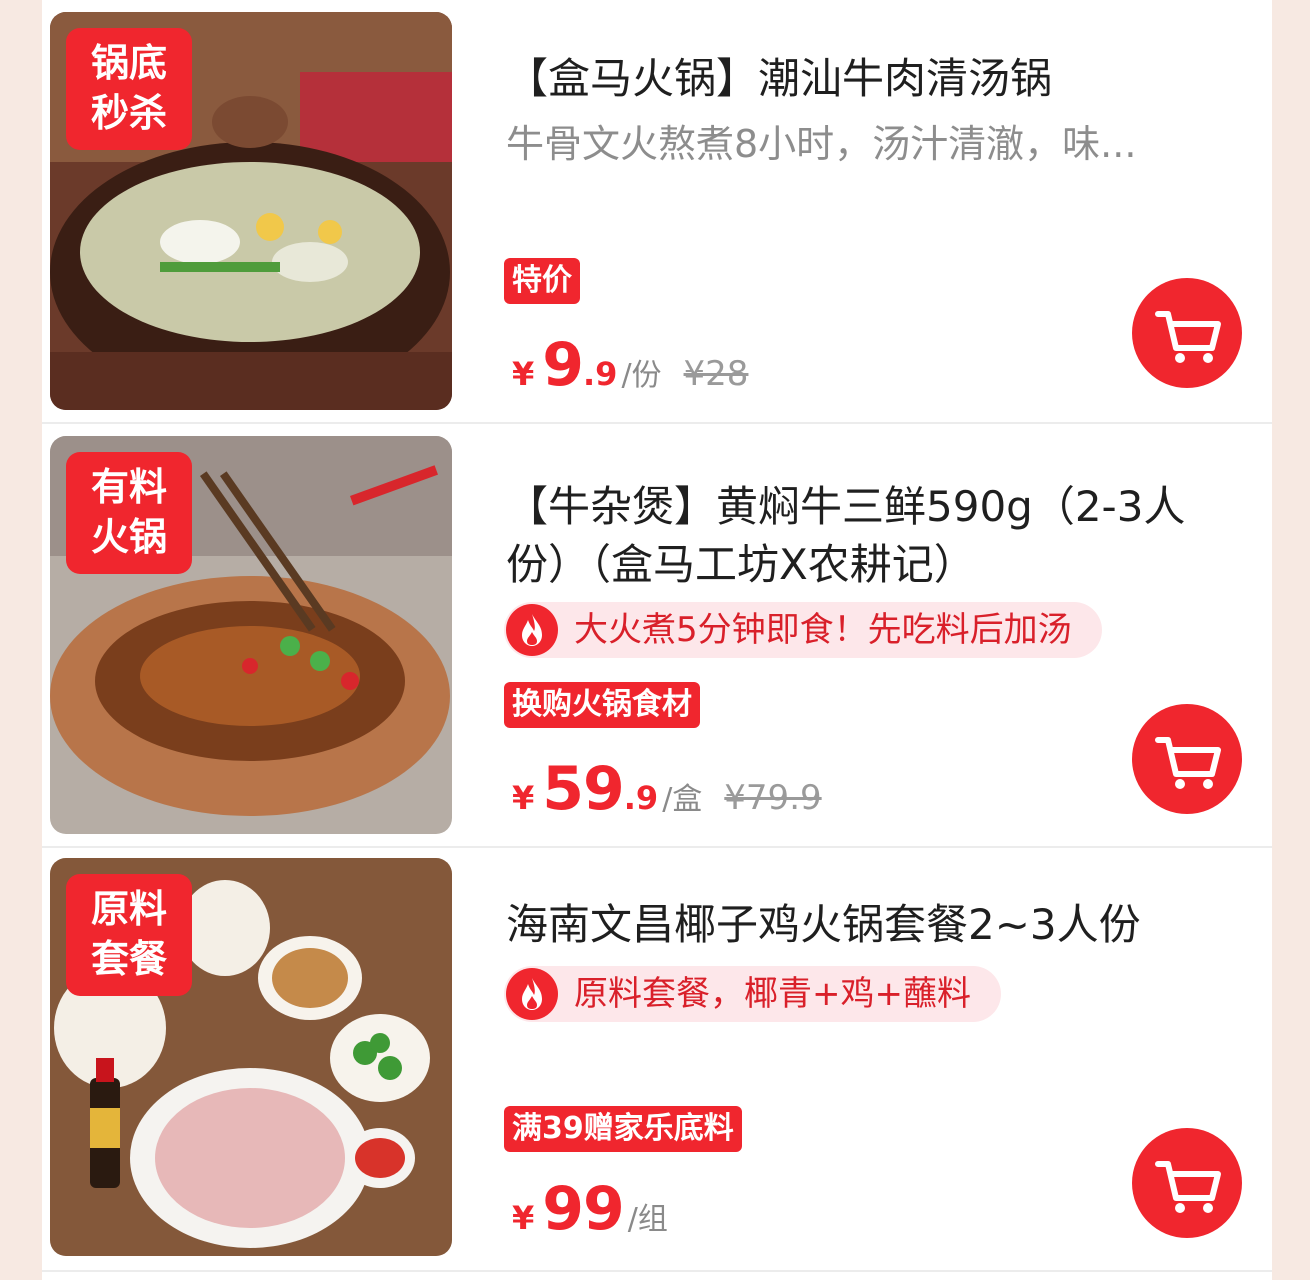  Describe the element at coordinates (623, 1129) in the screenshot. I see `promo-badge: 满39赠家乐底料` at that location.